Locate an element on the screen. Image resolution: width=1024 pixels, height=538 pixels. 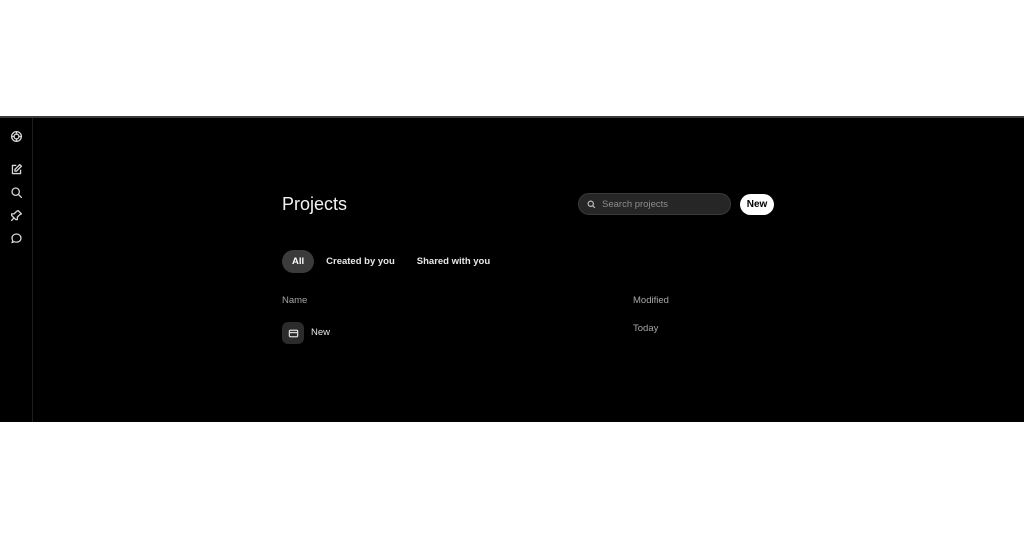
left-rail is located at coordinates (16, 270).